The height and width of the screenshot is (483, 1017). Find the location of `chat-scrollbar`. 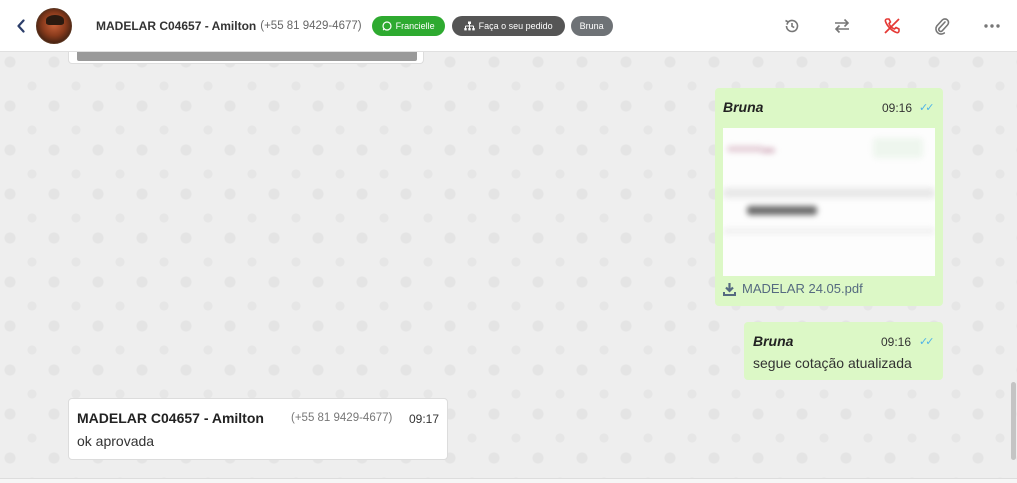

chat-scrollbar is located at coordinates (1013, 267).